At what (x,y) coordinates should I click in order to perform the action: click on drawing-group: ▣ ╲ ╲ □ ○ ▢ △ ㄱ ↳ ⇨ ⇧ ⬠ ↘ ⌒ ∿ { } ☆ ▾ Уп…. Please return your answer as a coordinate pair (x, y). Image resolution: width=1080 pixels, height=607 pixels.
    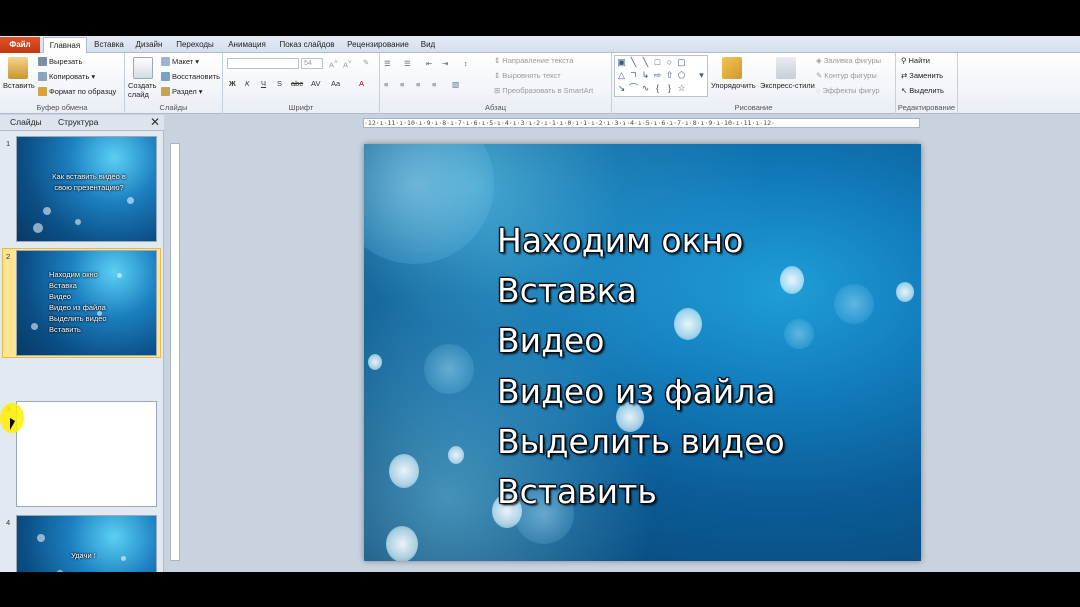
    Looking at the image, I should click on (754, 83).